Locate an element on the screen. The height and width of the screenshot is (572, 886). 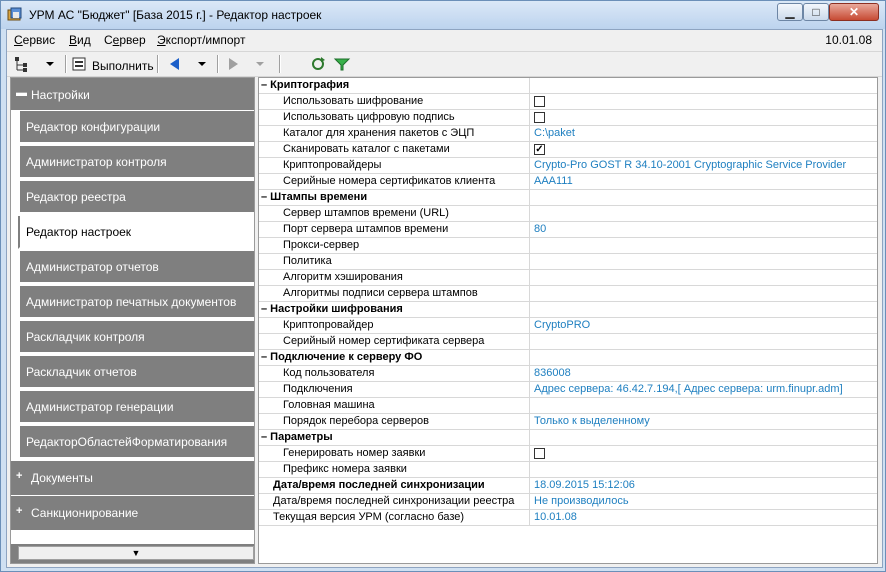
setting-value: Только к выделенному is located at coordinates (703, 421).